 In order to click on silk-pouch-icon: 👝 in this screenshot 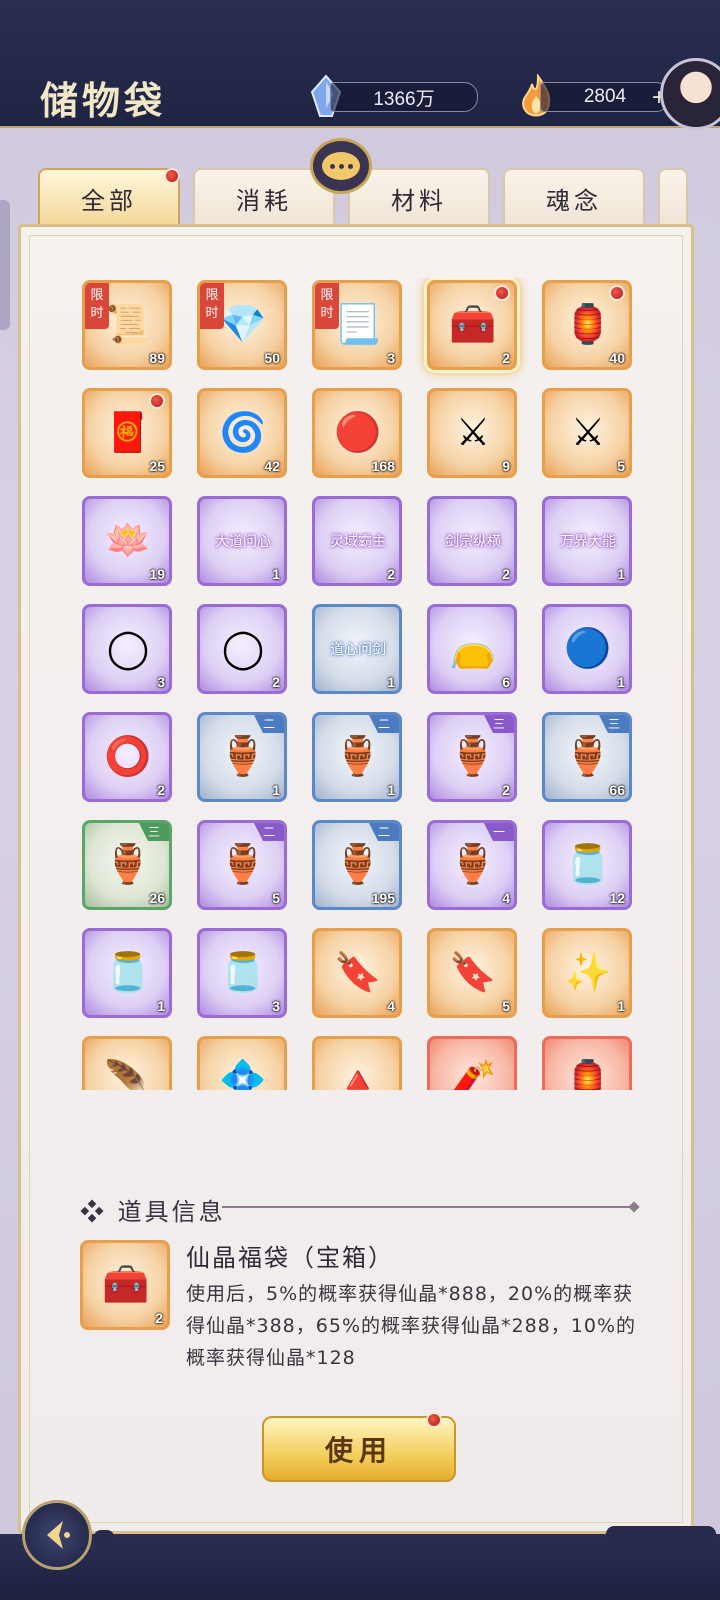, I will do `click(473, 647)`.